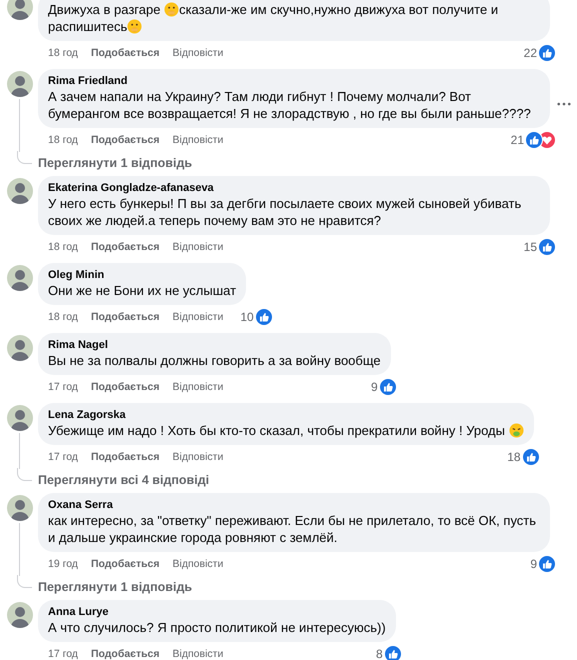 The image size is (577, 660). What do you see at coordinates (121, 480) in the screenshot?
I see `view-replies-link: Переглянути всі 4 відповіді` at bounding box center [121, 480].